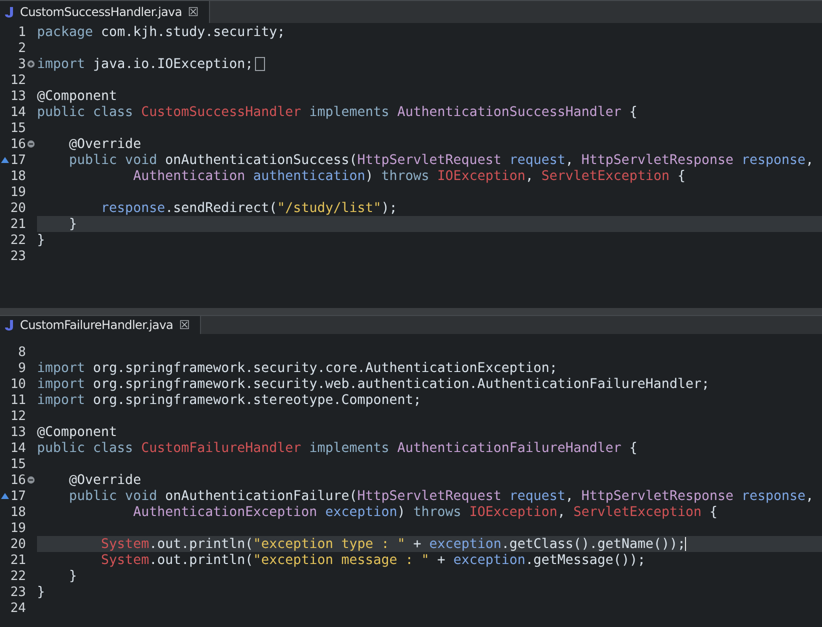 The image size is (822, 627). What do you see at coordinates (22, 352) in the screenshot?
I see `line-number: 8` at bounding box center [22, 352].